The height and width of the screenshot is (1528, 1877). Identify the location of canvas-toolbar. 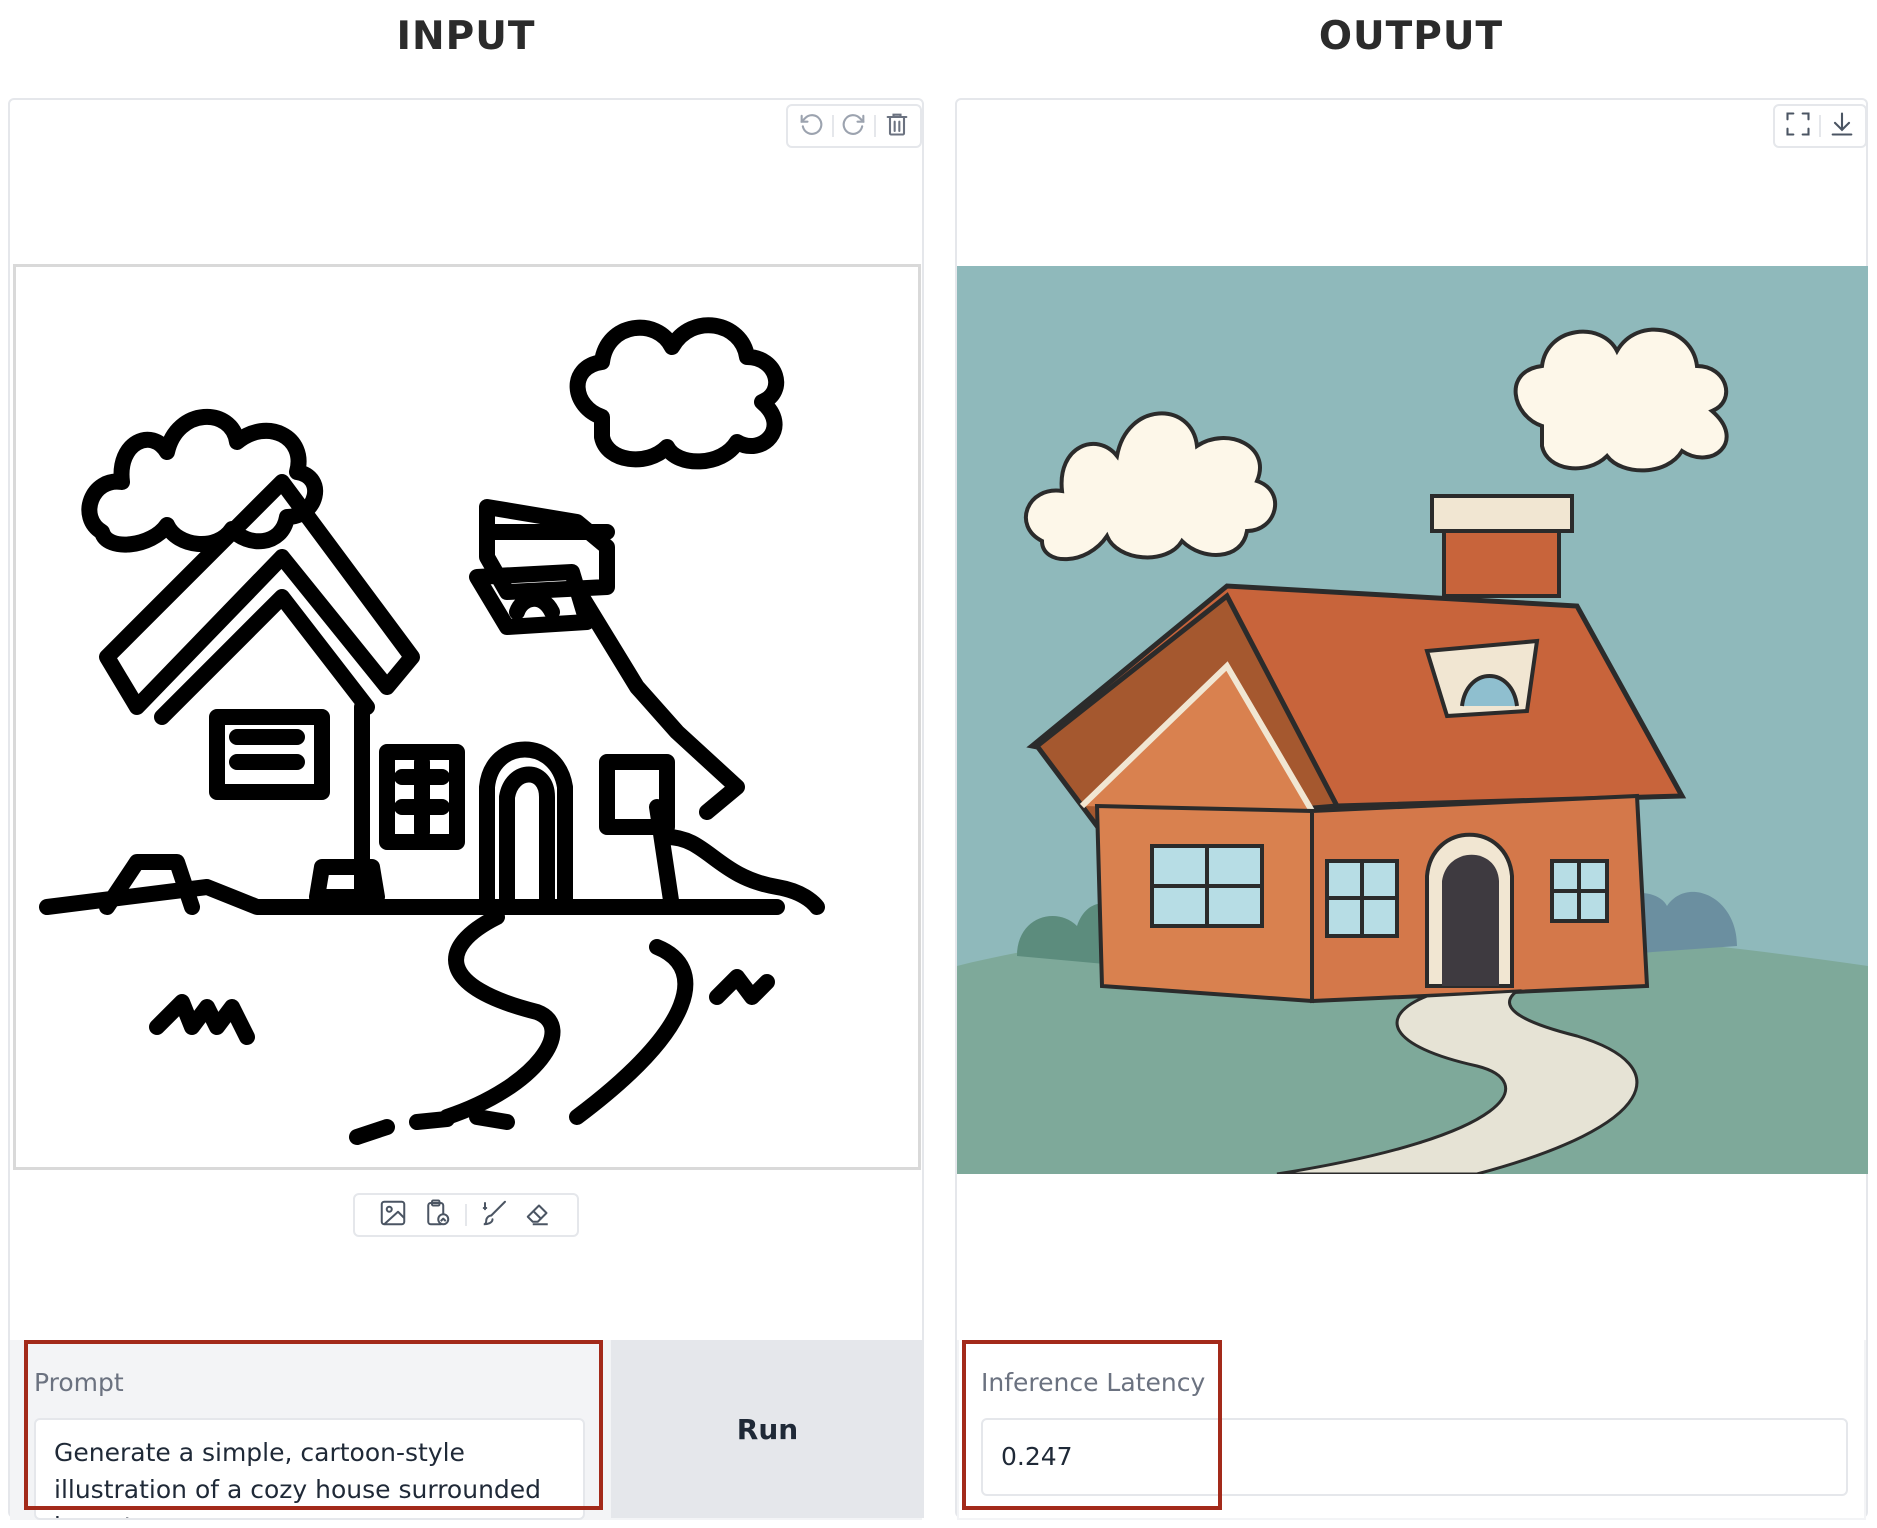
(854, 126).